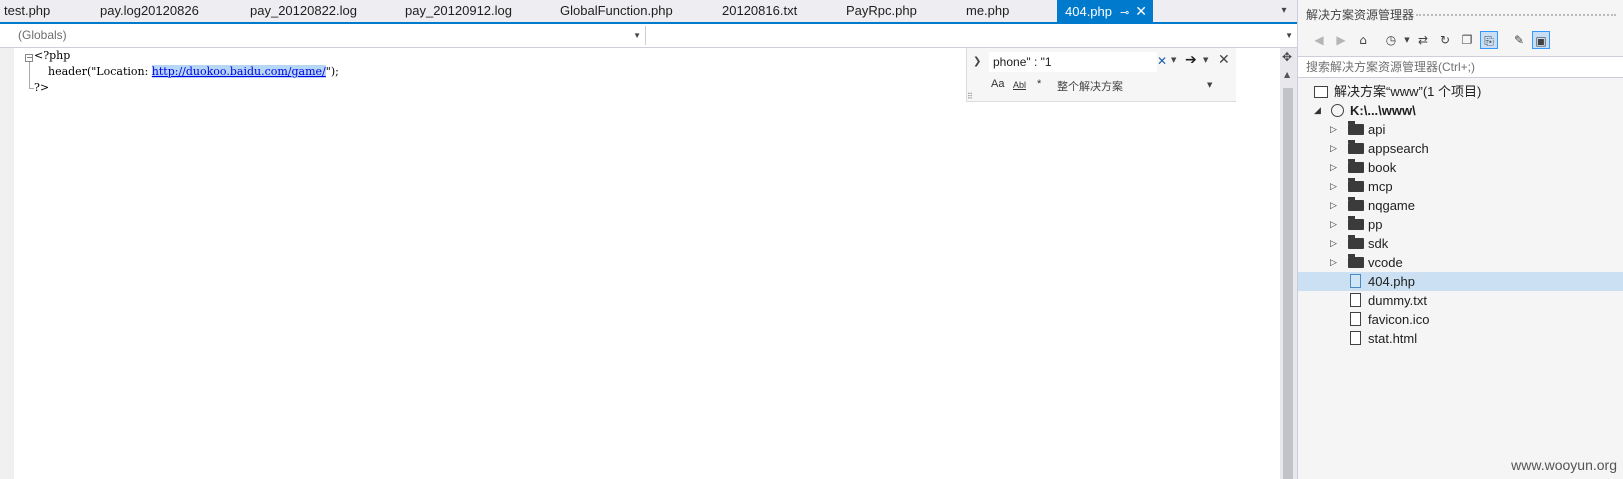  I want to click on file-label: dummy.txt, so click(1397, 300).